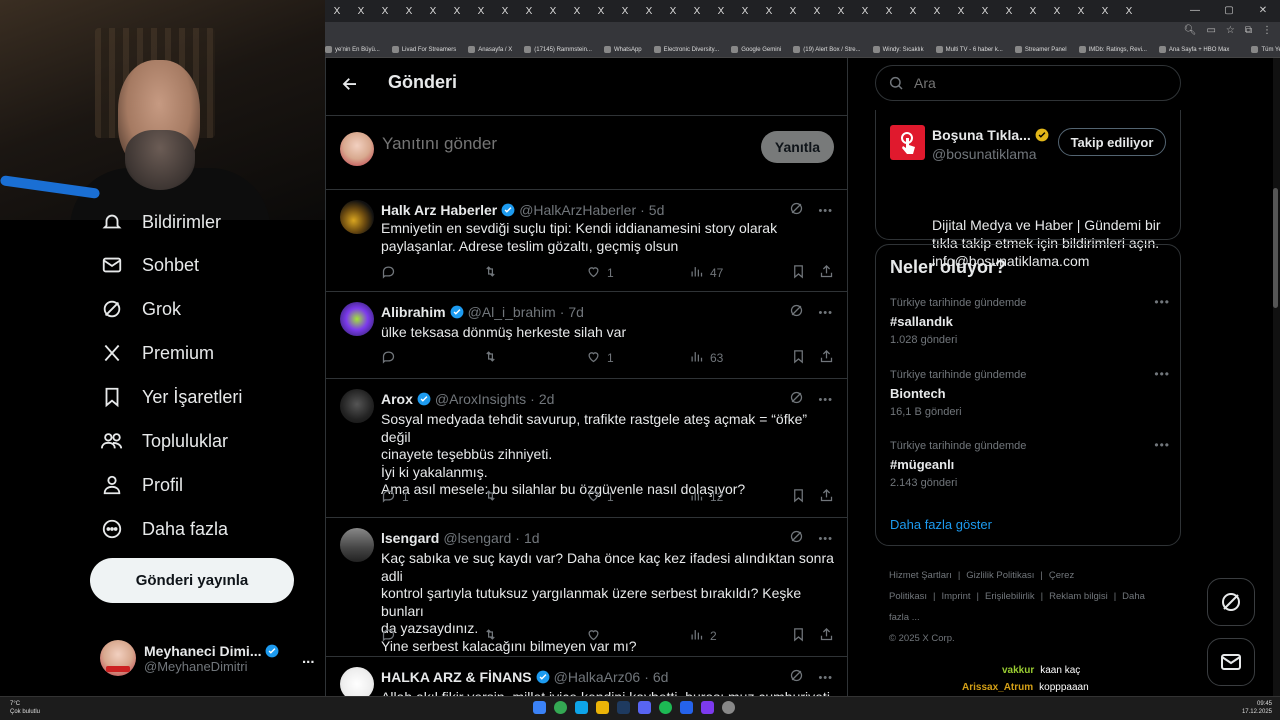 The image size is (1280, 720). Describe the element at coordinates (456, 677) in the screenshot. I see `tweet-author-name: HALKA ARZ & FİNANS` at that location.